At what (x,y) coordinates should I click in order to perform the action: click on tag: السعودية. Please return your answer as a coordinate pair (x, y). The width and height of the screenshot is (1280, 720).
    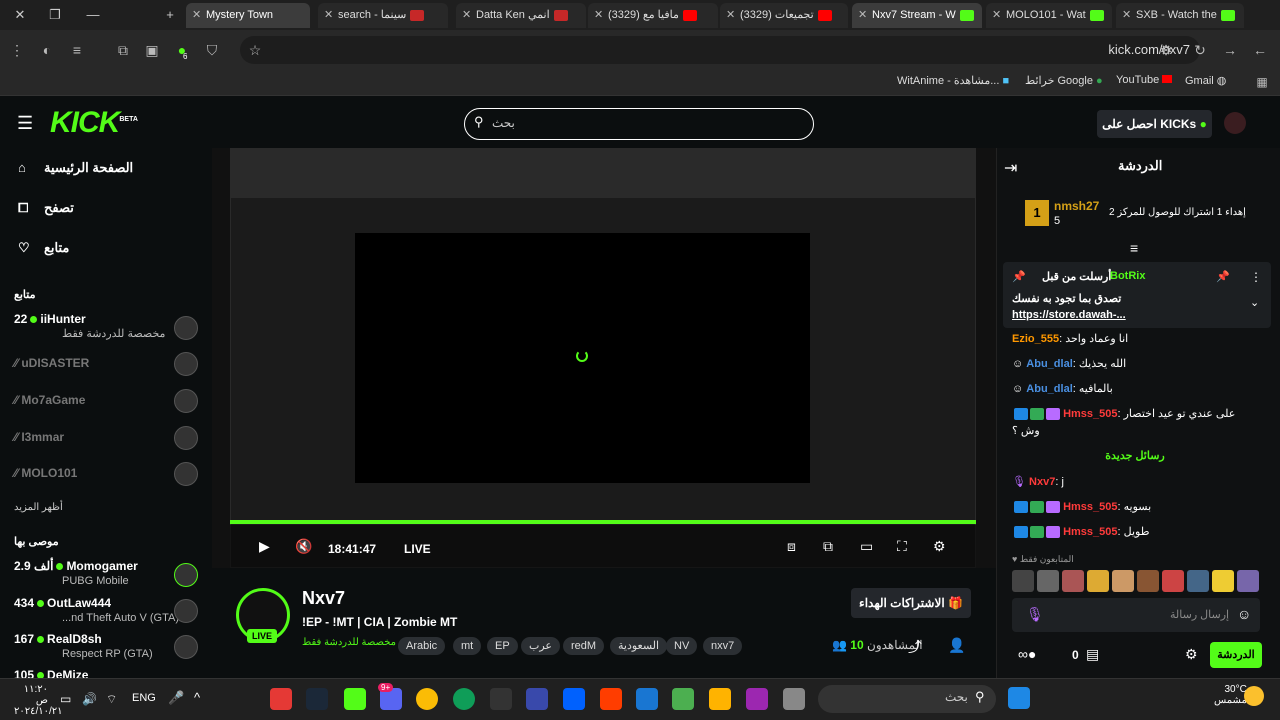
    Looking at the image, I should click on (639, 646).